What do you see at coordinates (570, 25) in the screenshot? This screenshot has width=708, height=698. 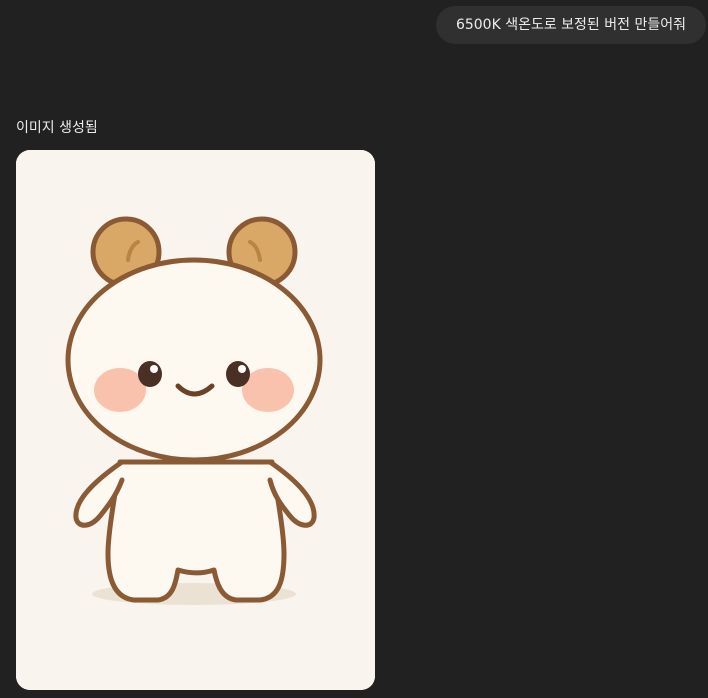 I see `user-message-bubble: 6500K 색온도로 보정된 버전 만들어줘` at bounding box center [570, 25].